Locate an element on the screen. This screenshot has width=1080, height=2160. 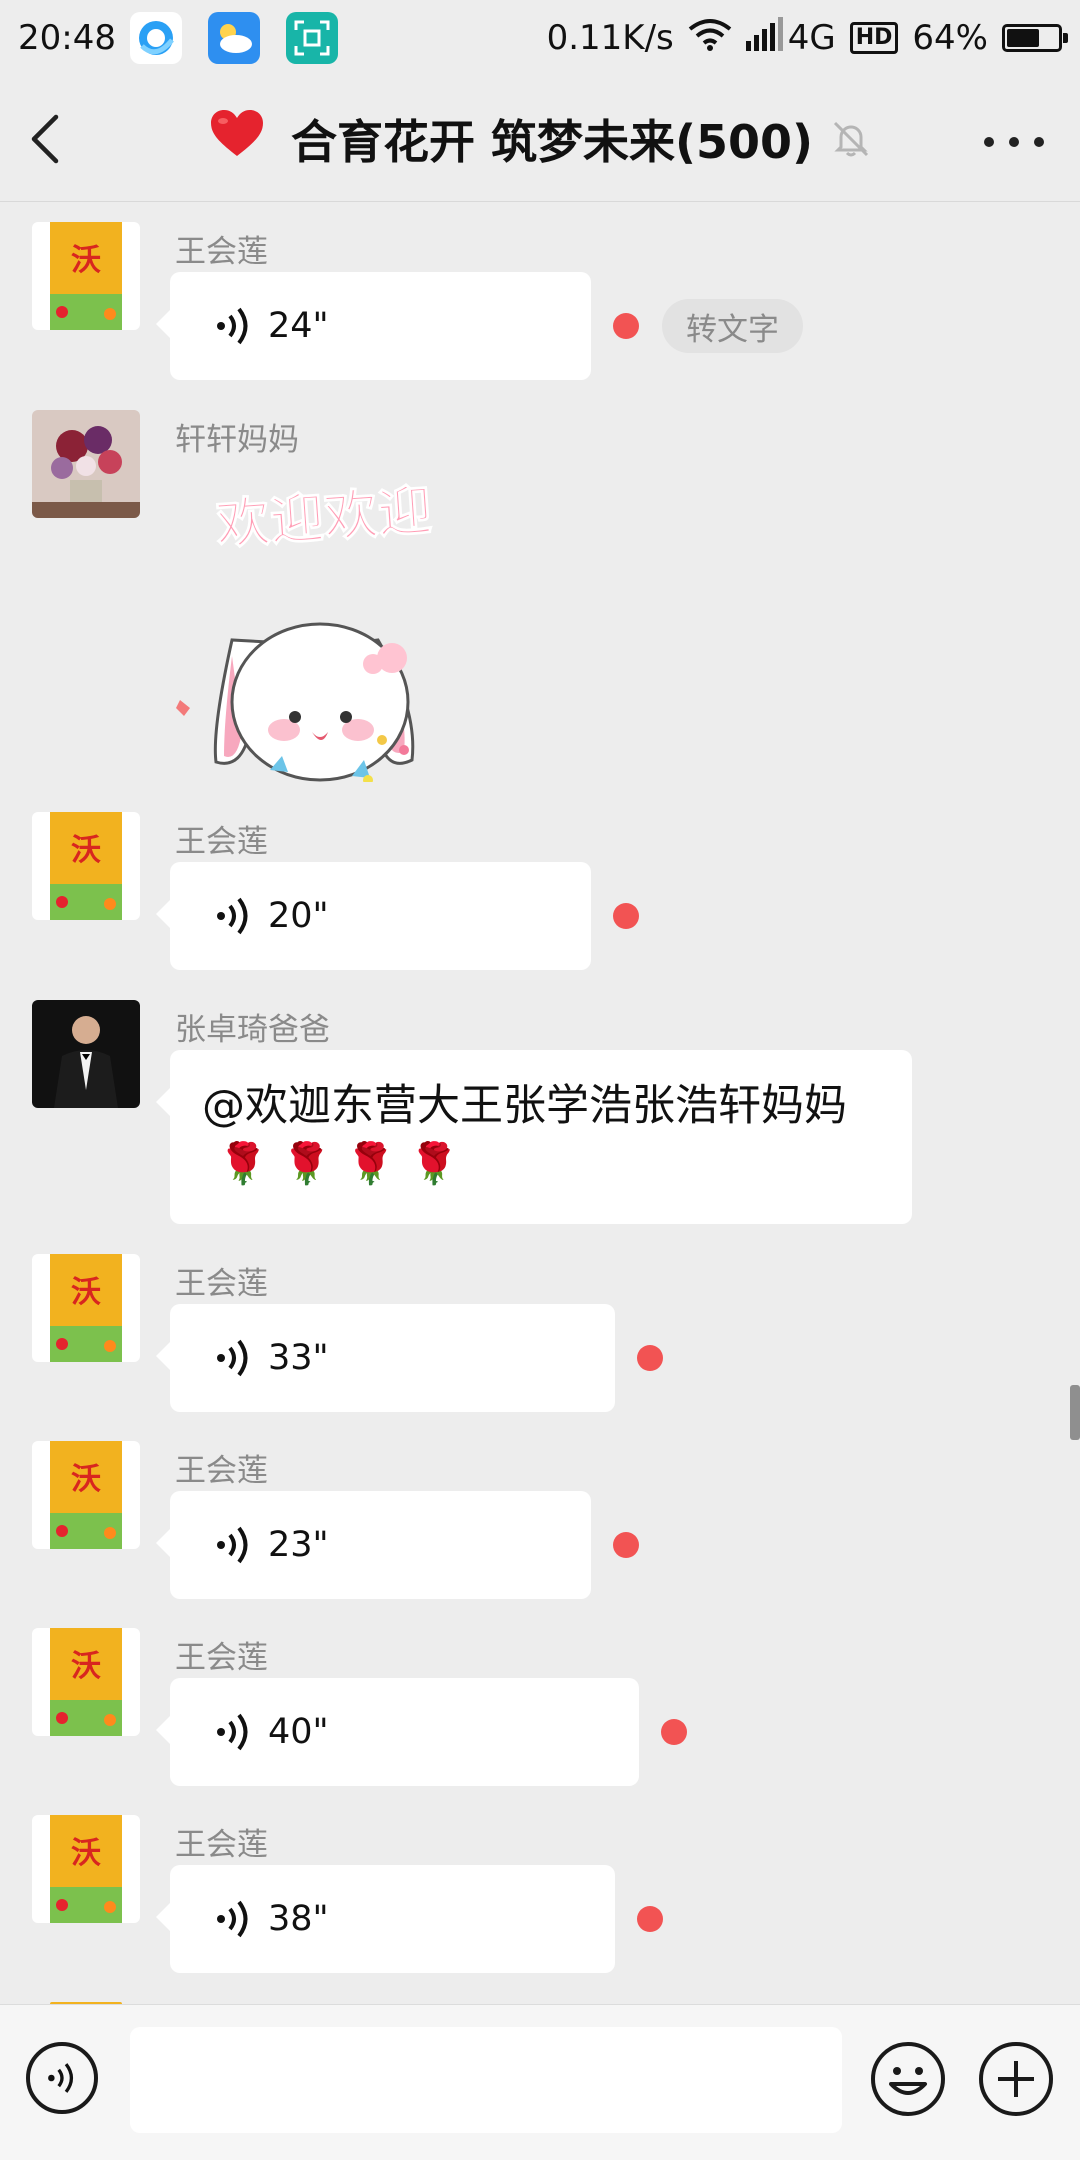
voice-message-bubble: 24" is located at coordinates (373, 326).